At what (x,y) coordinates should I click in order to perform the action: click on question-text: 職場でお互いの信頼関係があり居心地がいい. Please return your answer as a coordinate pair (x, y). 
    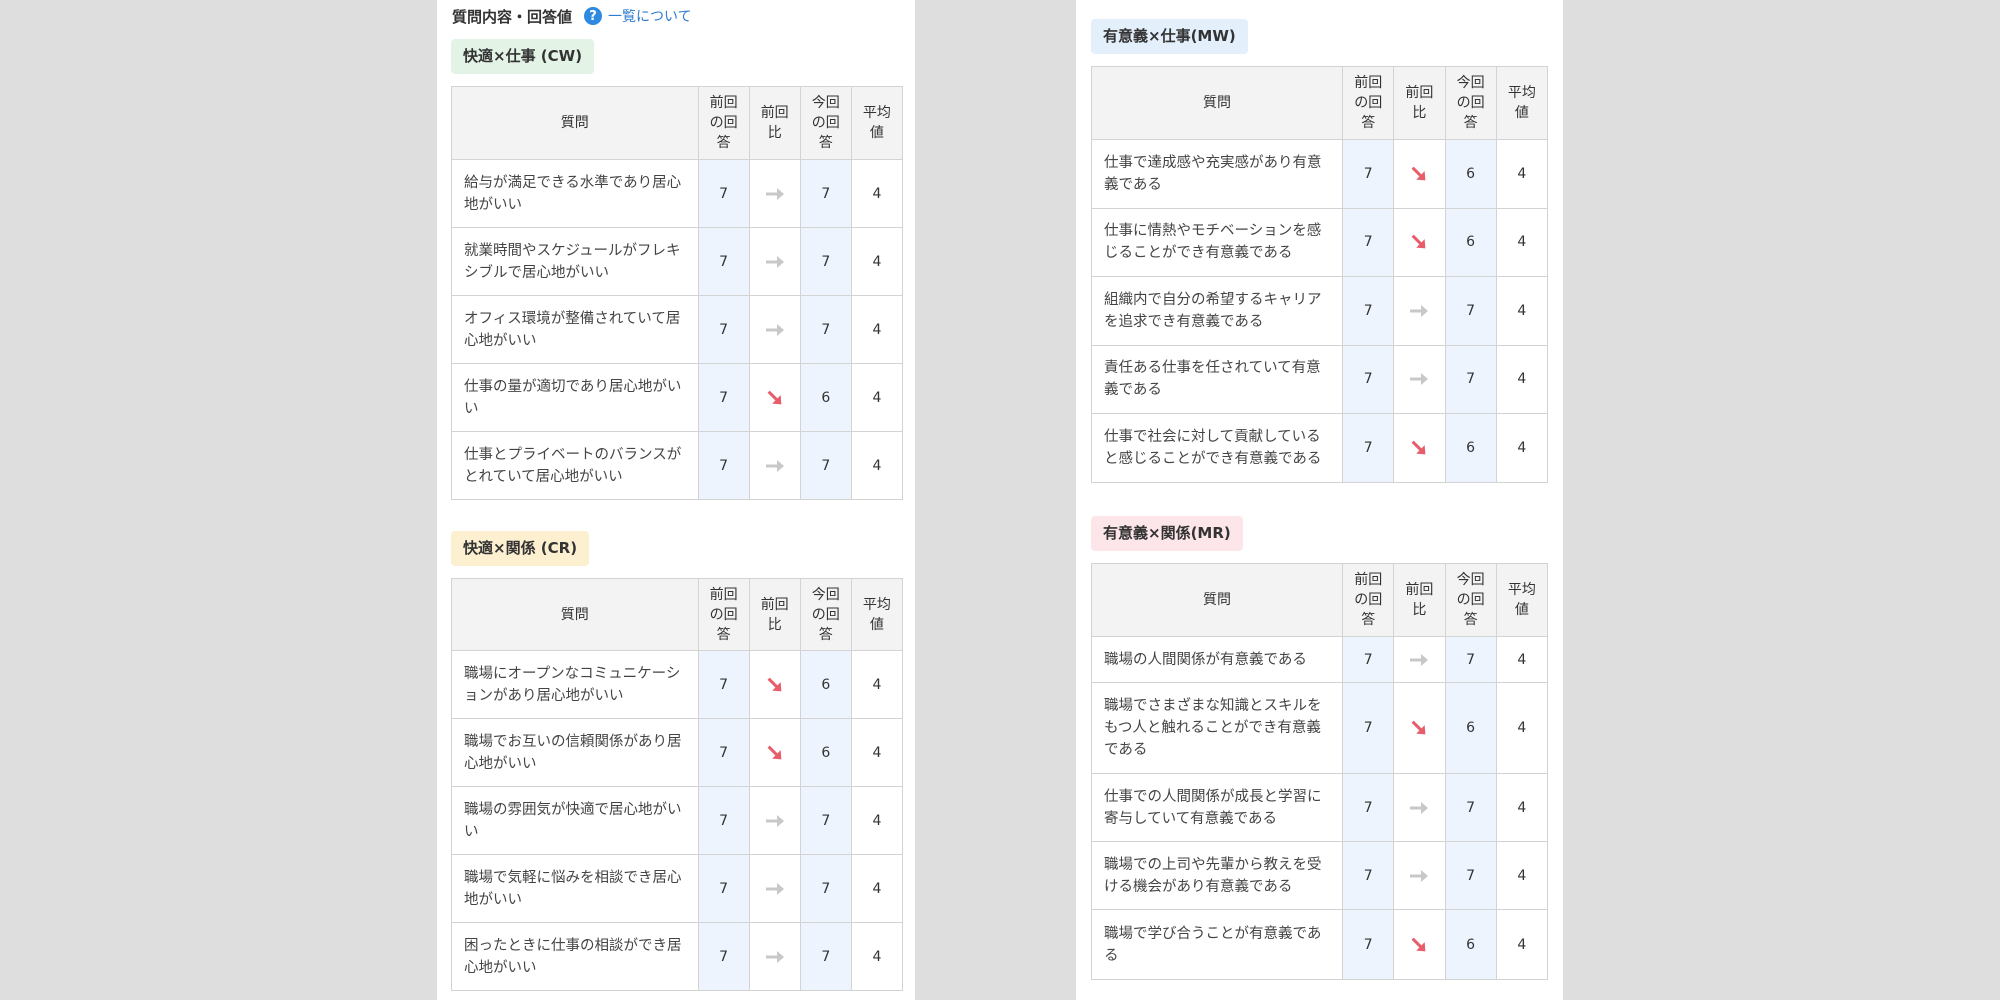
    Looking at the image, I should click on (575, 752).